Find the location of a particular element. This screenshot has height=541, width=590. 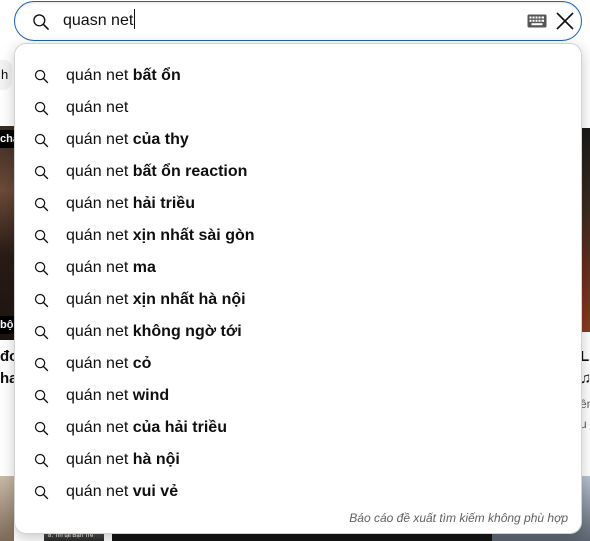

suggestion-text: quán net của thy is located at coordinates (127, 140).